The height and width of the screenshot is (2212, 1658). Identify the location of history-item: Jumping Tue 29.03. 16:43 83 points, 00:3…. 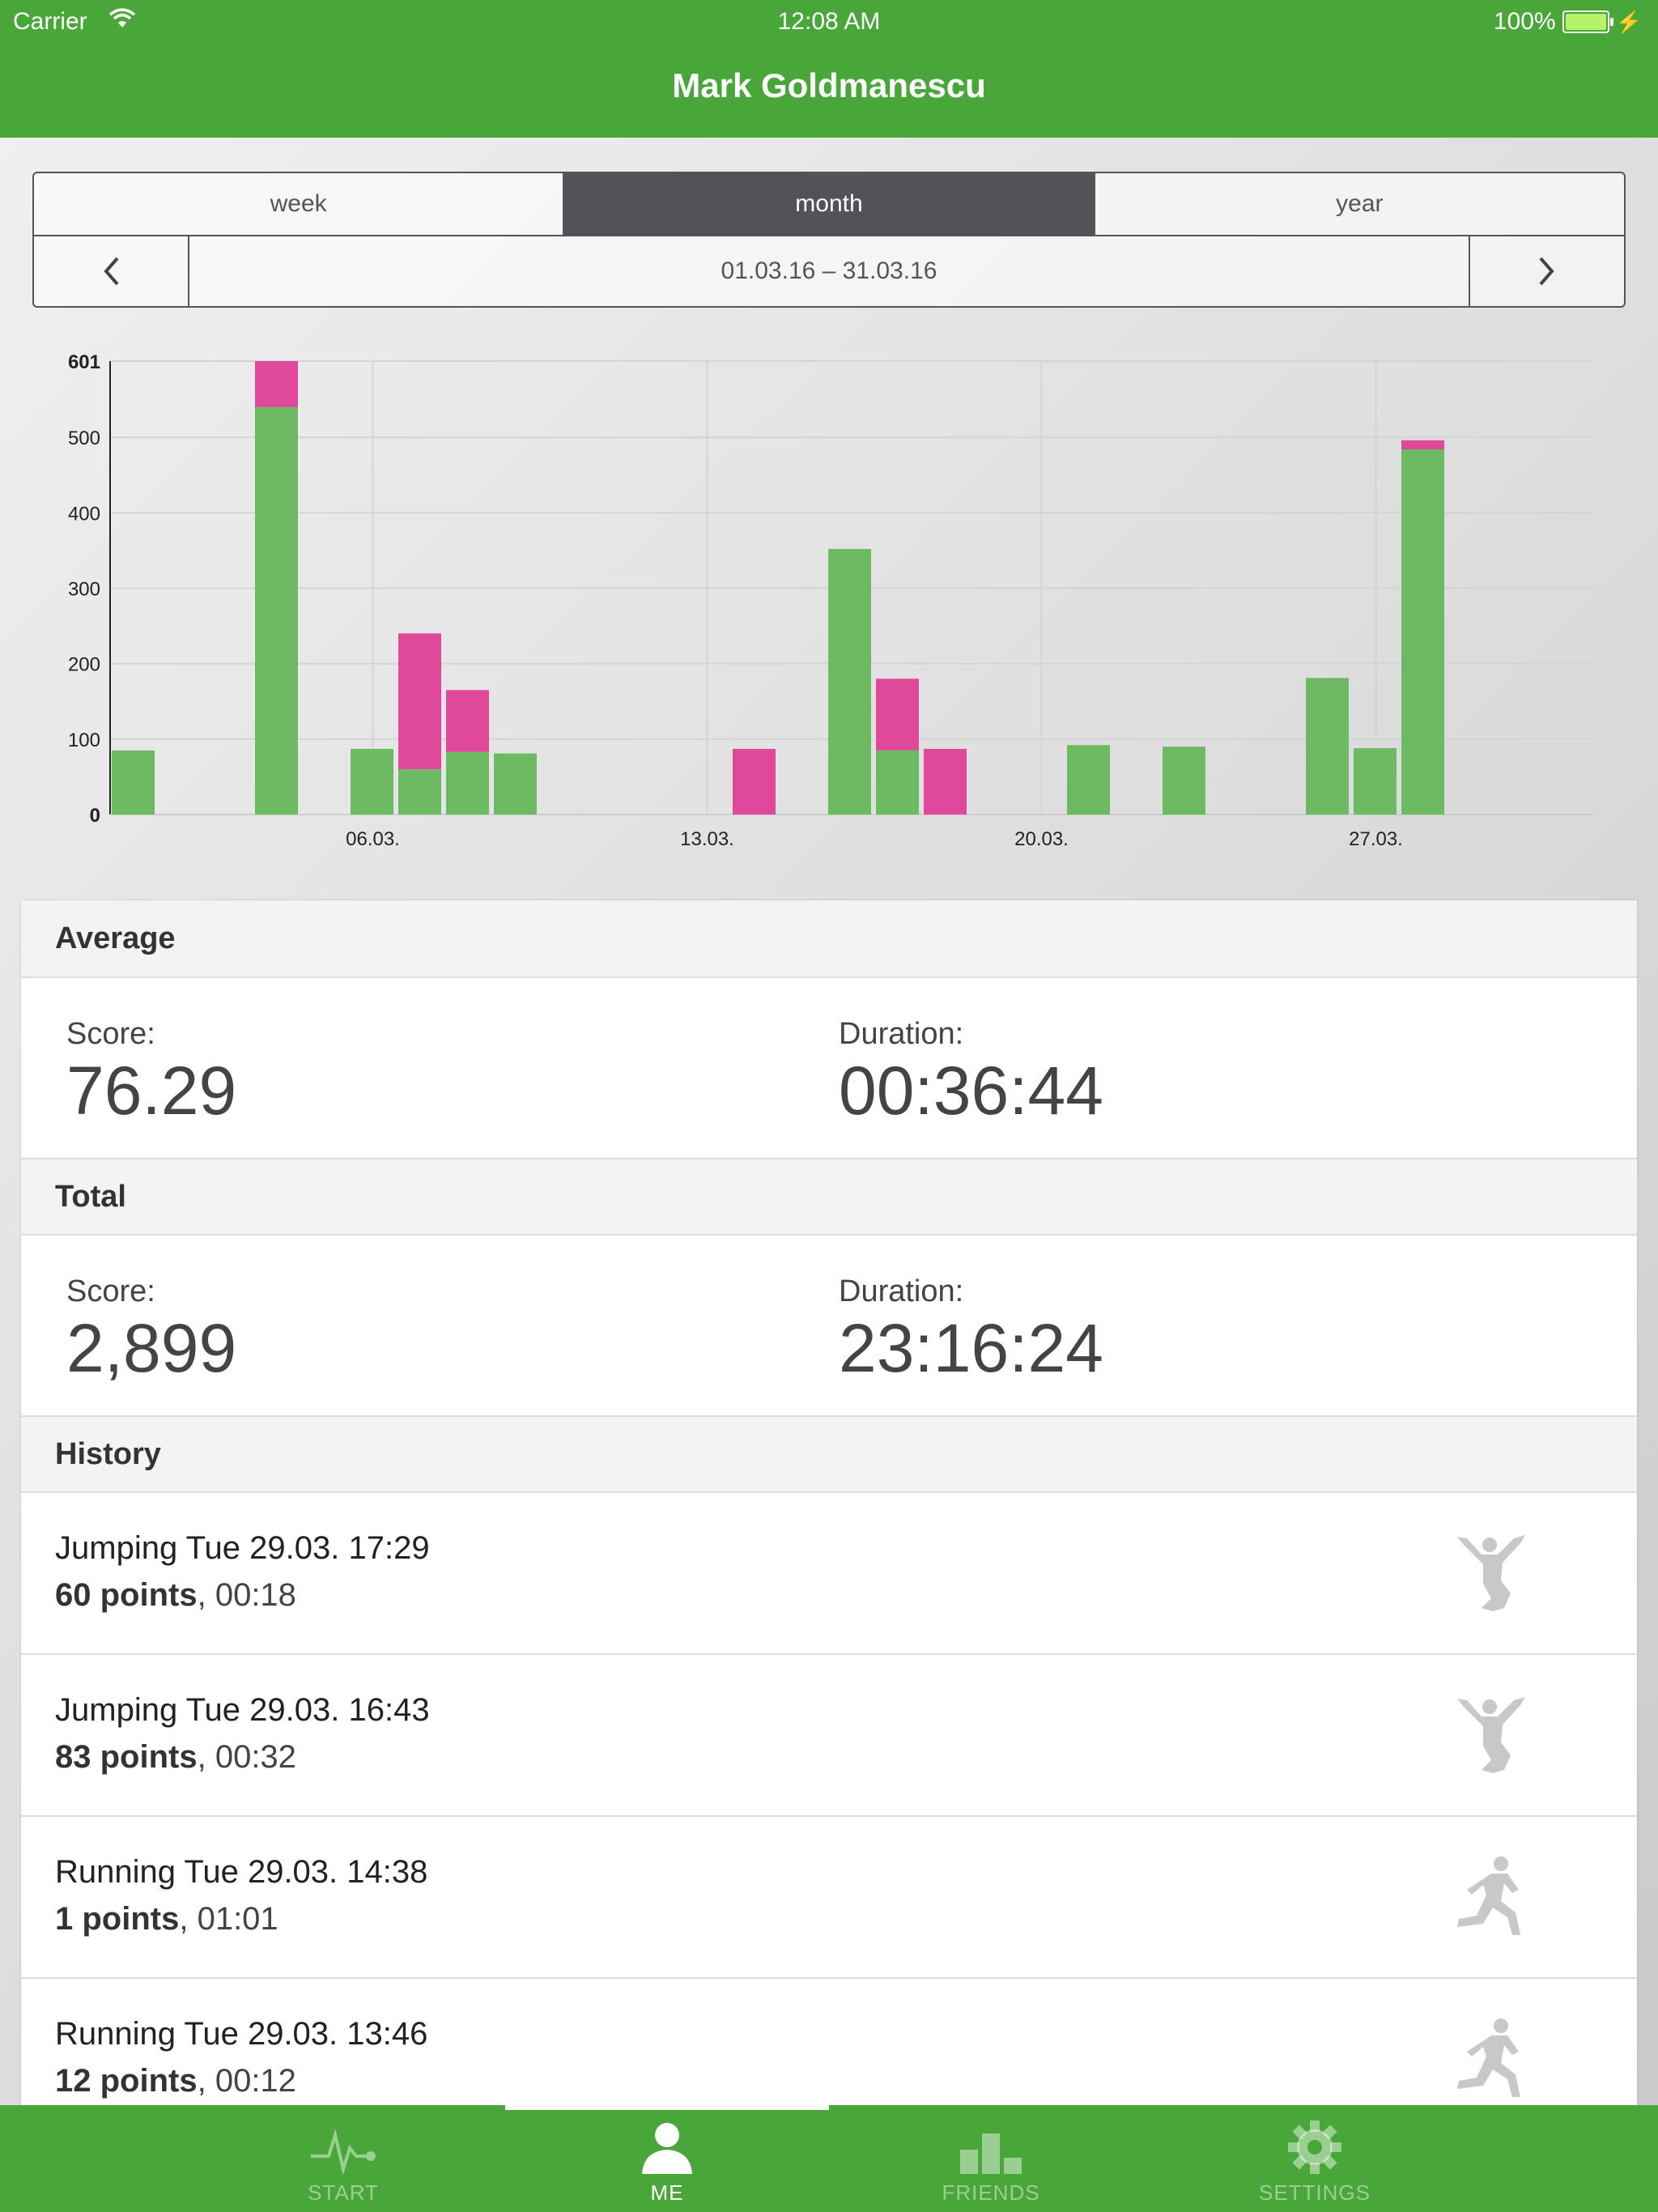
(829, 1736).